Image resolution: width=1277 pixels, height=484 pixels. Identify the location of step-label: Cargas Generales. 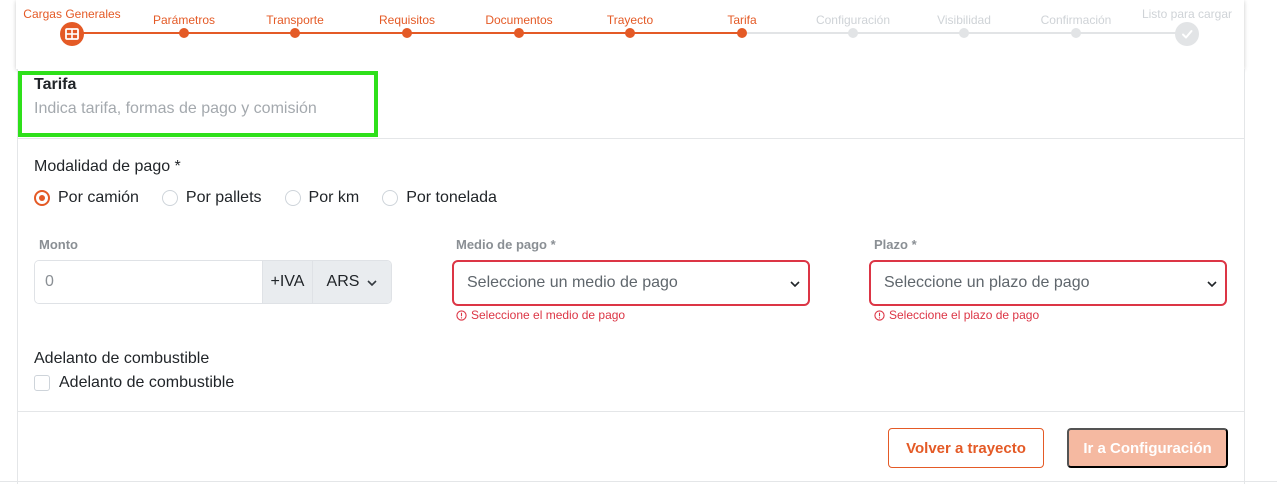
(72, 14).